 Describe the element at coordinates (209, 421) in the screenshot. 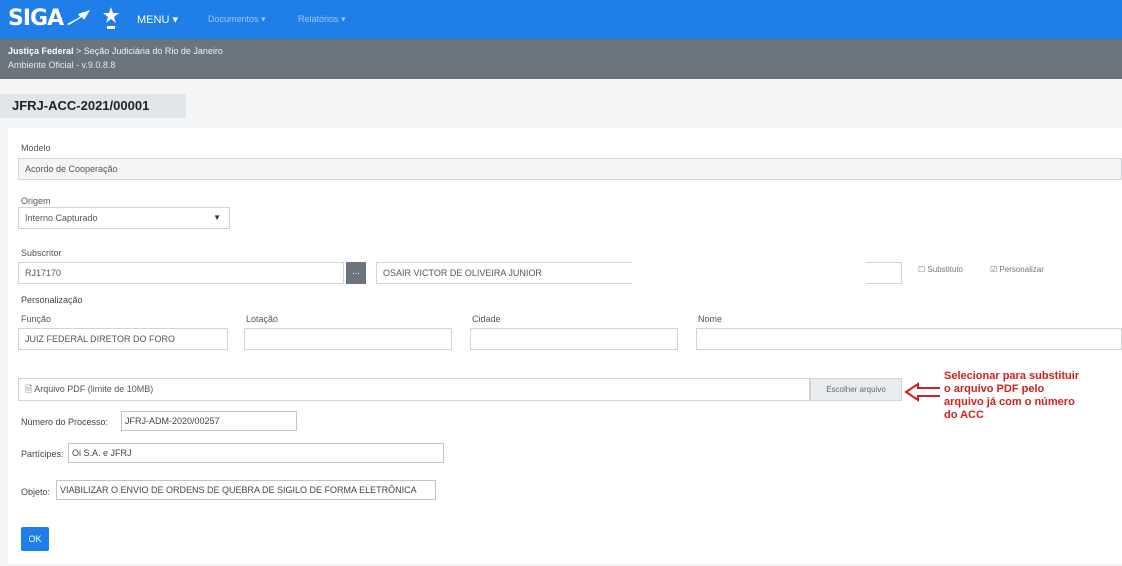

I see `processo-field: JFRJ-ADM-2020/00257` at that location.